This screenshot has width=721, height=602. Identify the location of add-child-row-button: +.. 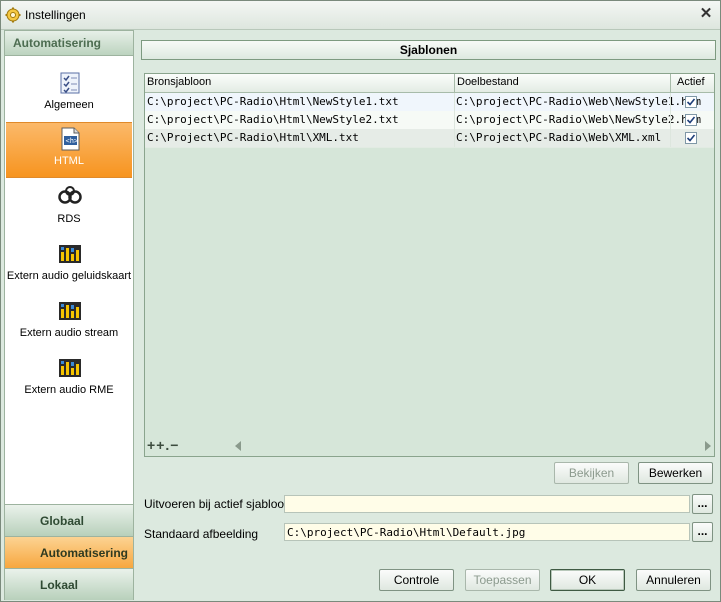
(163, 445).